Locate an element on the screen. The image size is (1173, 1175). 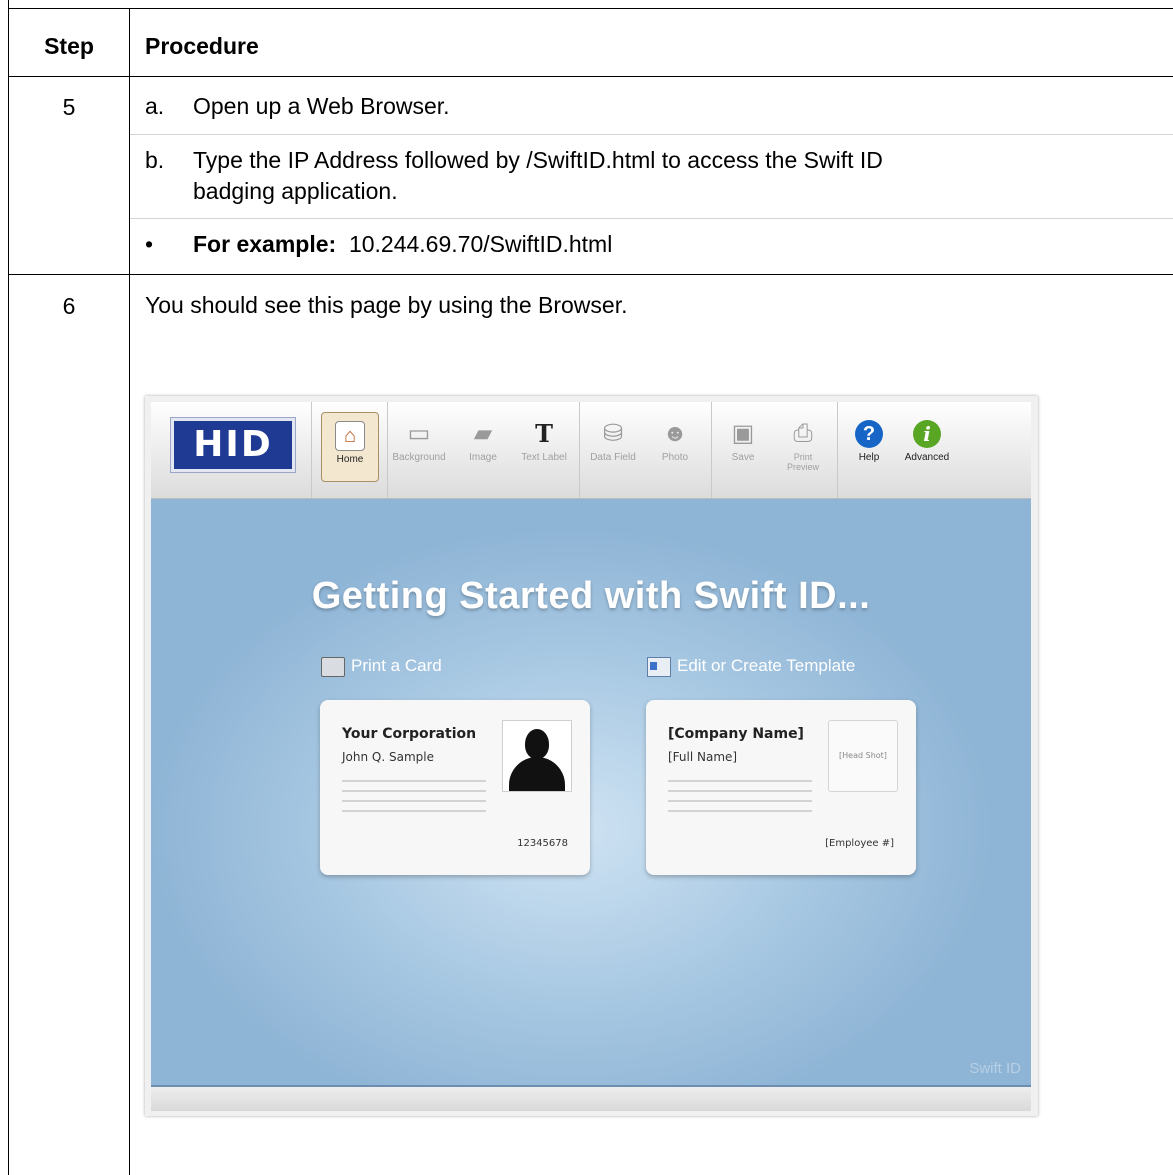
printer-icon is located at coordinates (333, 666).